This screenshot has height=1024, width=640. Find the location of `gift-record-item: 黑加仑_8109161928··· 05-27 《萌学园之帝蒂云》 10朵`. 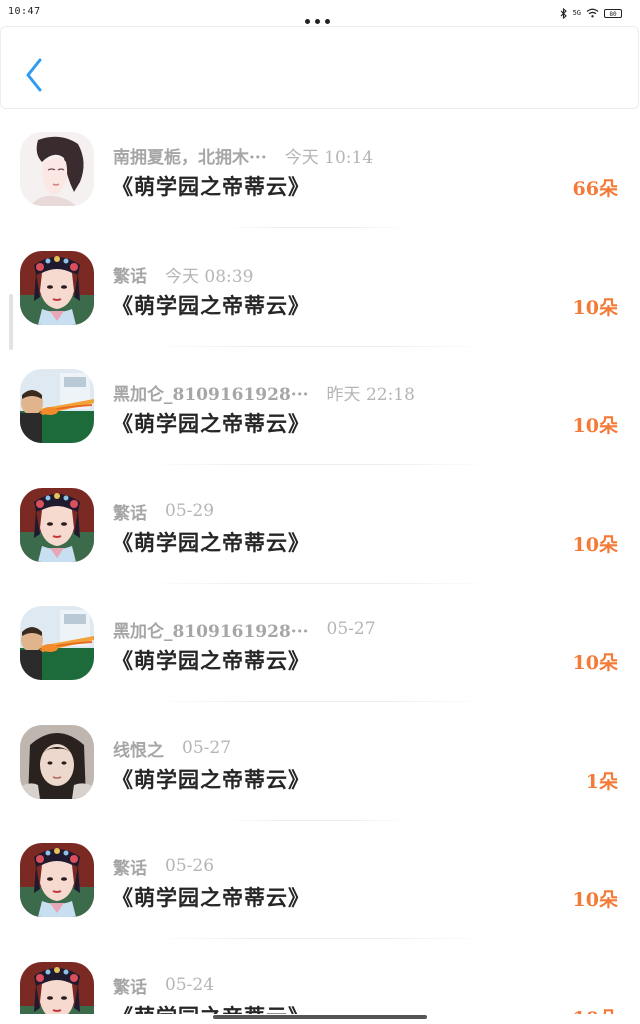

gift-record-item: 黑加仑_8109161928··· 05-27 《萌学园之帝蒂云》 10朵 is located at coordinates (320, 643).